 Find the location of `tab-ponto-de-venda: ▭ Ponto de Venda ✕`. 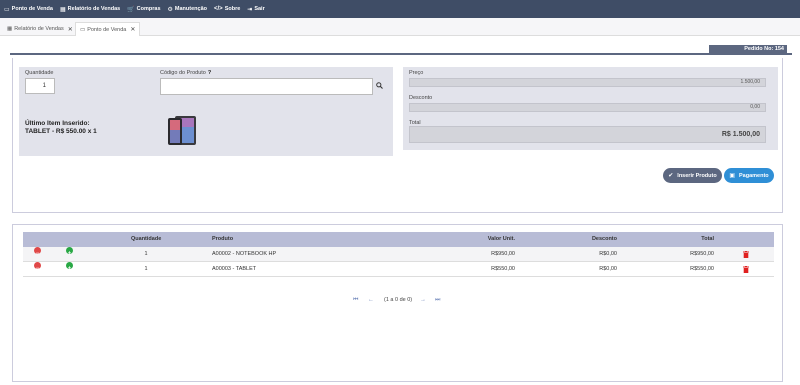

tab-ponto-de-venda: ▭ Ponto de Venda ✕ is located at coordinates (108, 29).